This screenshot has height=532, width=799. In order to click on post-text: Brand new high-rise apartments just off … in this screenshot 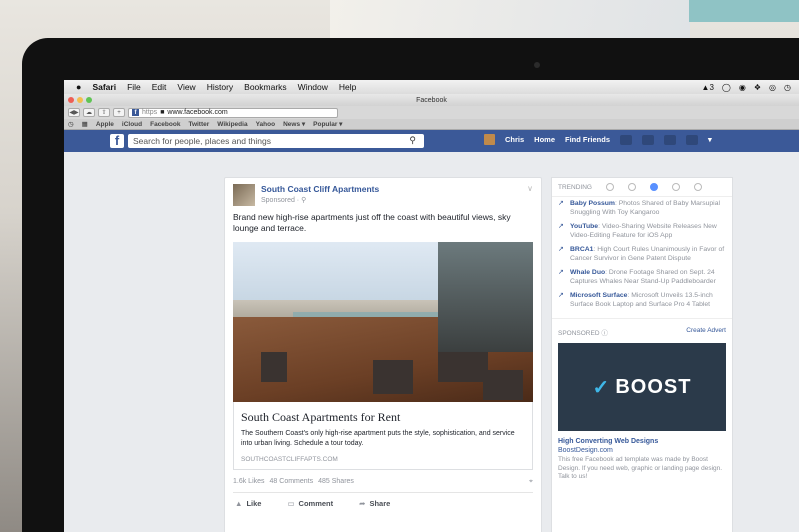, I will do `click(372, 222)`.